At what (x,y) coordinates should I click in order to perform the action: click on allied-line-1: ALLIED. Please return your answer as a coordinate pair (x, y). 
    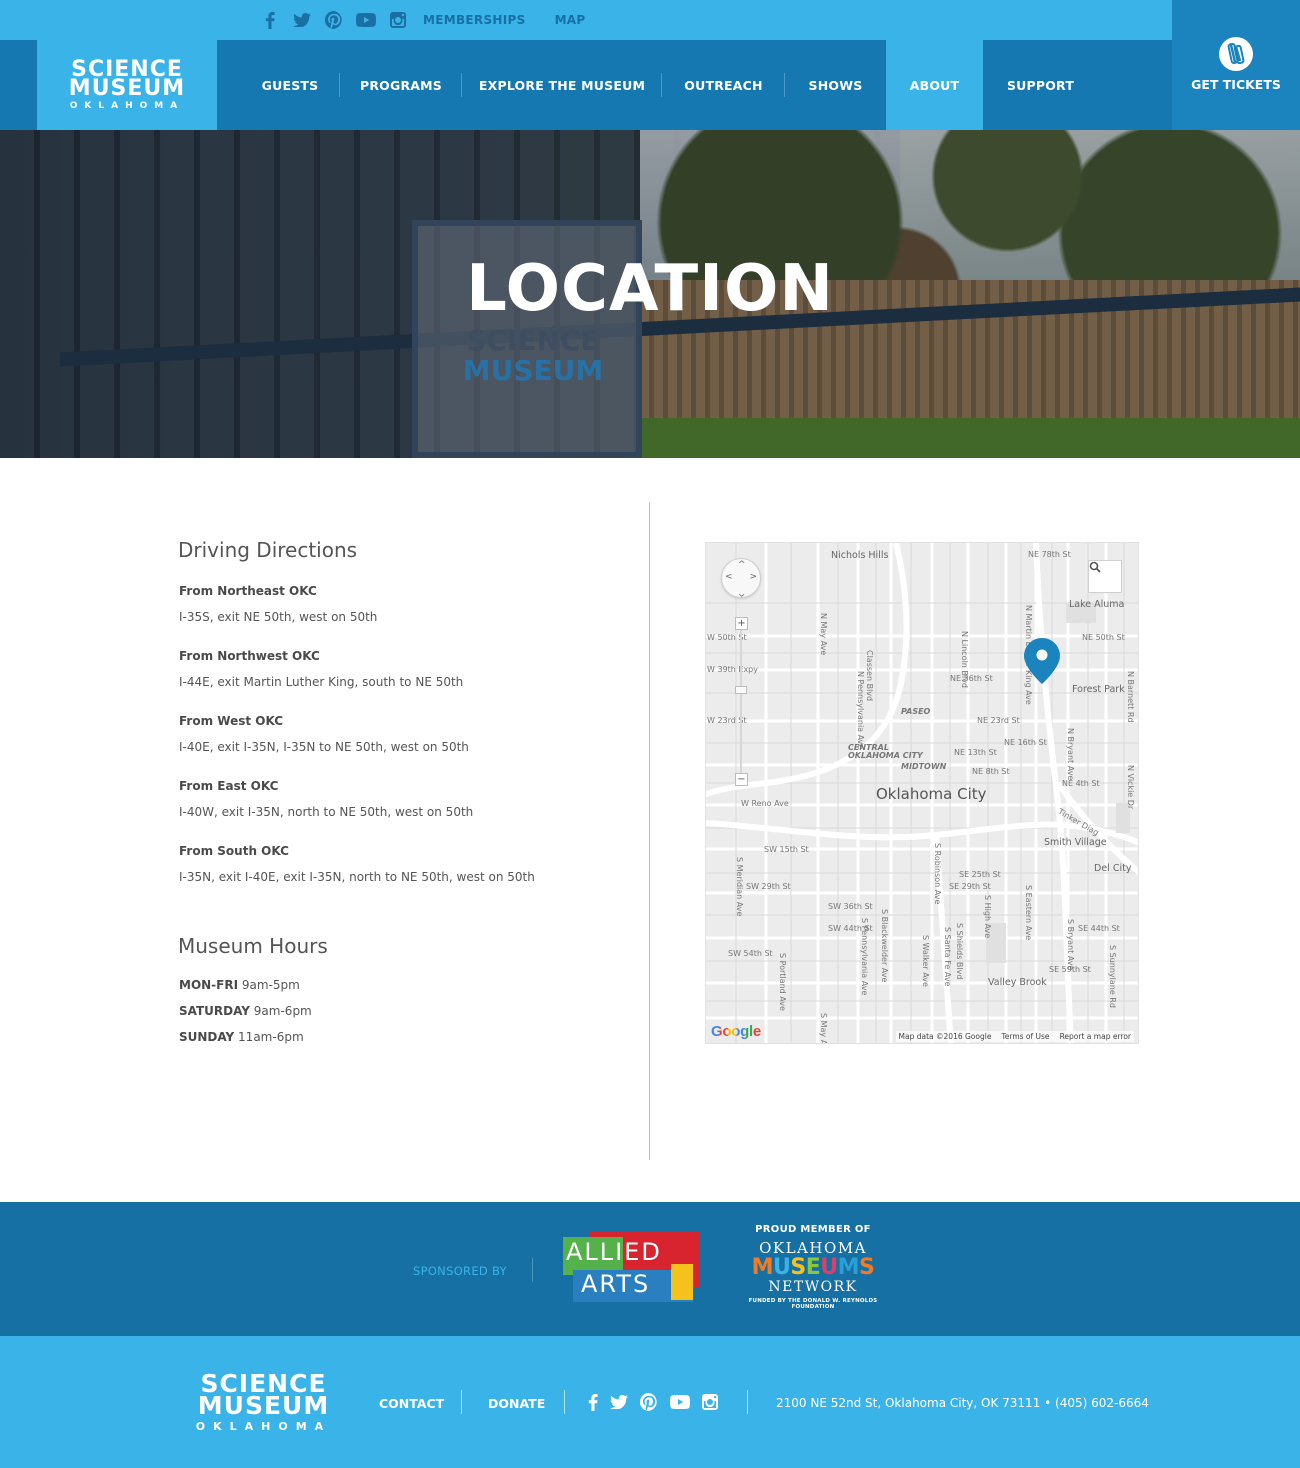
    Looking at the image, I should click on (614, 1252).